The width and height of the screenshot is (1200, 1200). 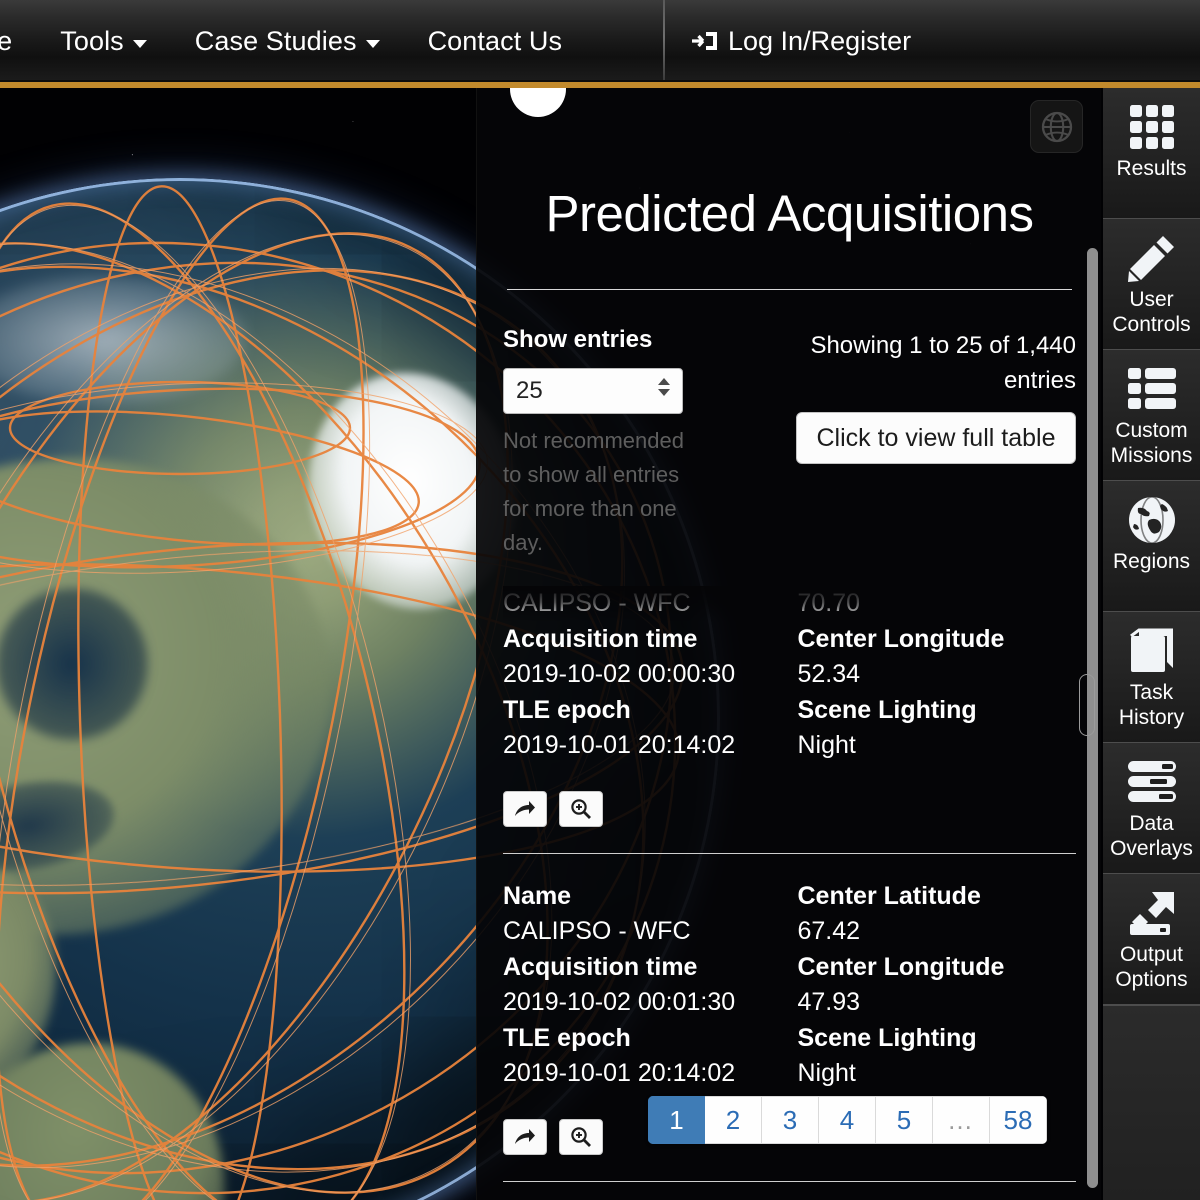 I want to click on nav-item-contact-us-label: Contact Us, so click(x=495, y=40).